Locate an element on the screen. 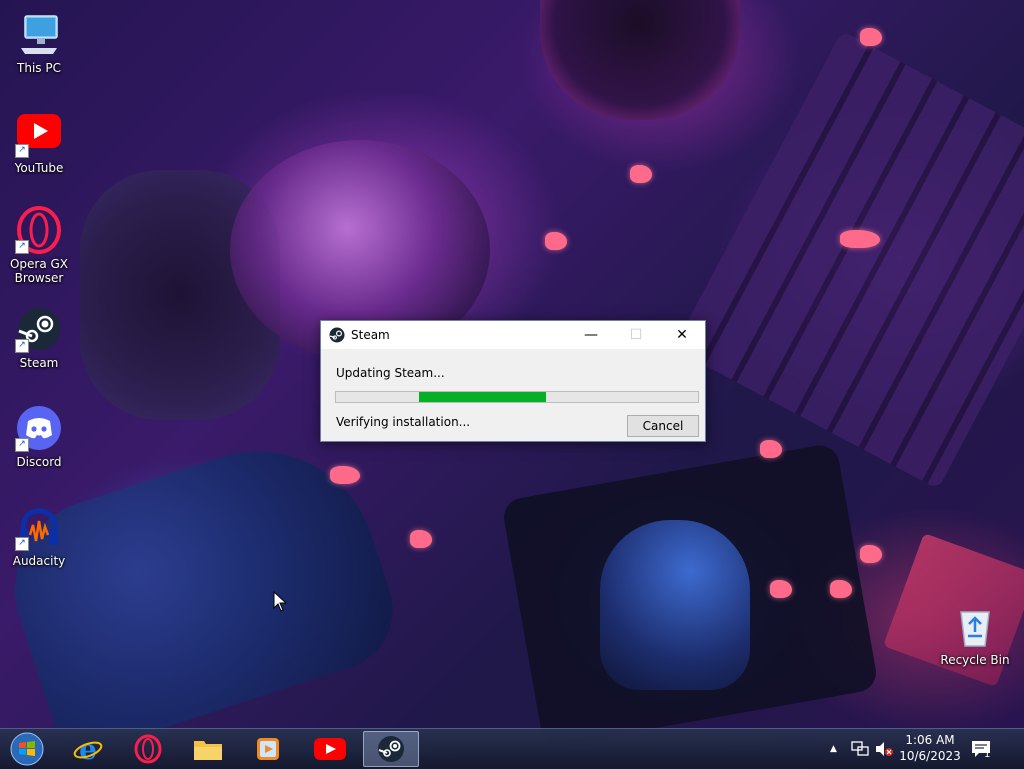 Image resolution: width=1024 pixels, height=769 pixels. progress-fill is located at coordinates (482, 397).